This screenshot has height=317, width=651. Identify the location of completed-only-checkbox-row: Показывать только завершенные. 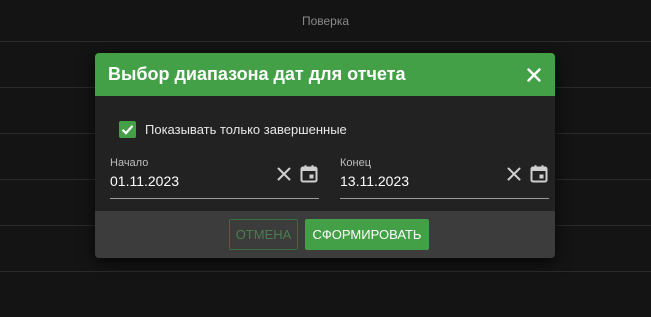
(233, 129).